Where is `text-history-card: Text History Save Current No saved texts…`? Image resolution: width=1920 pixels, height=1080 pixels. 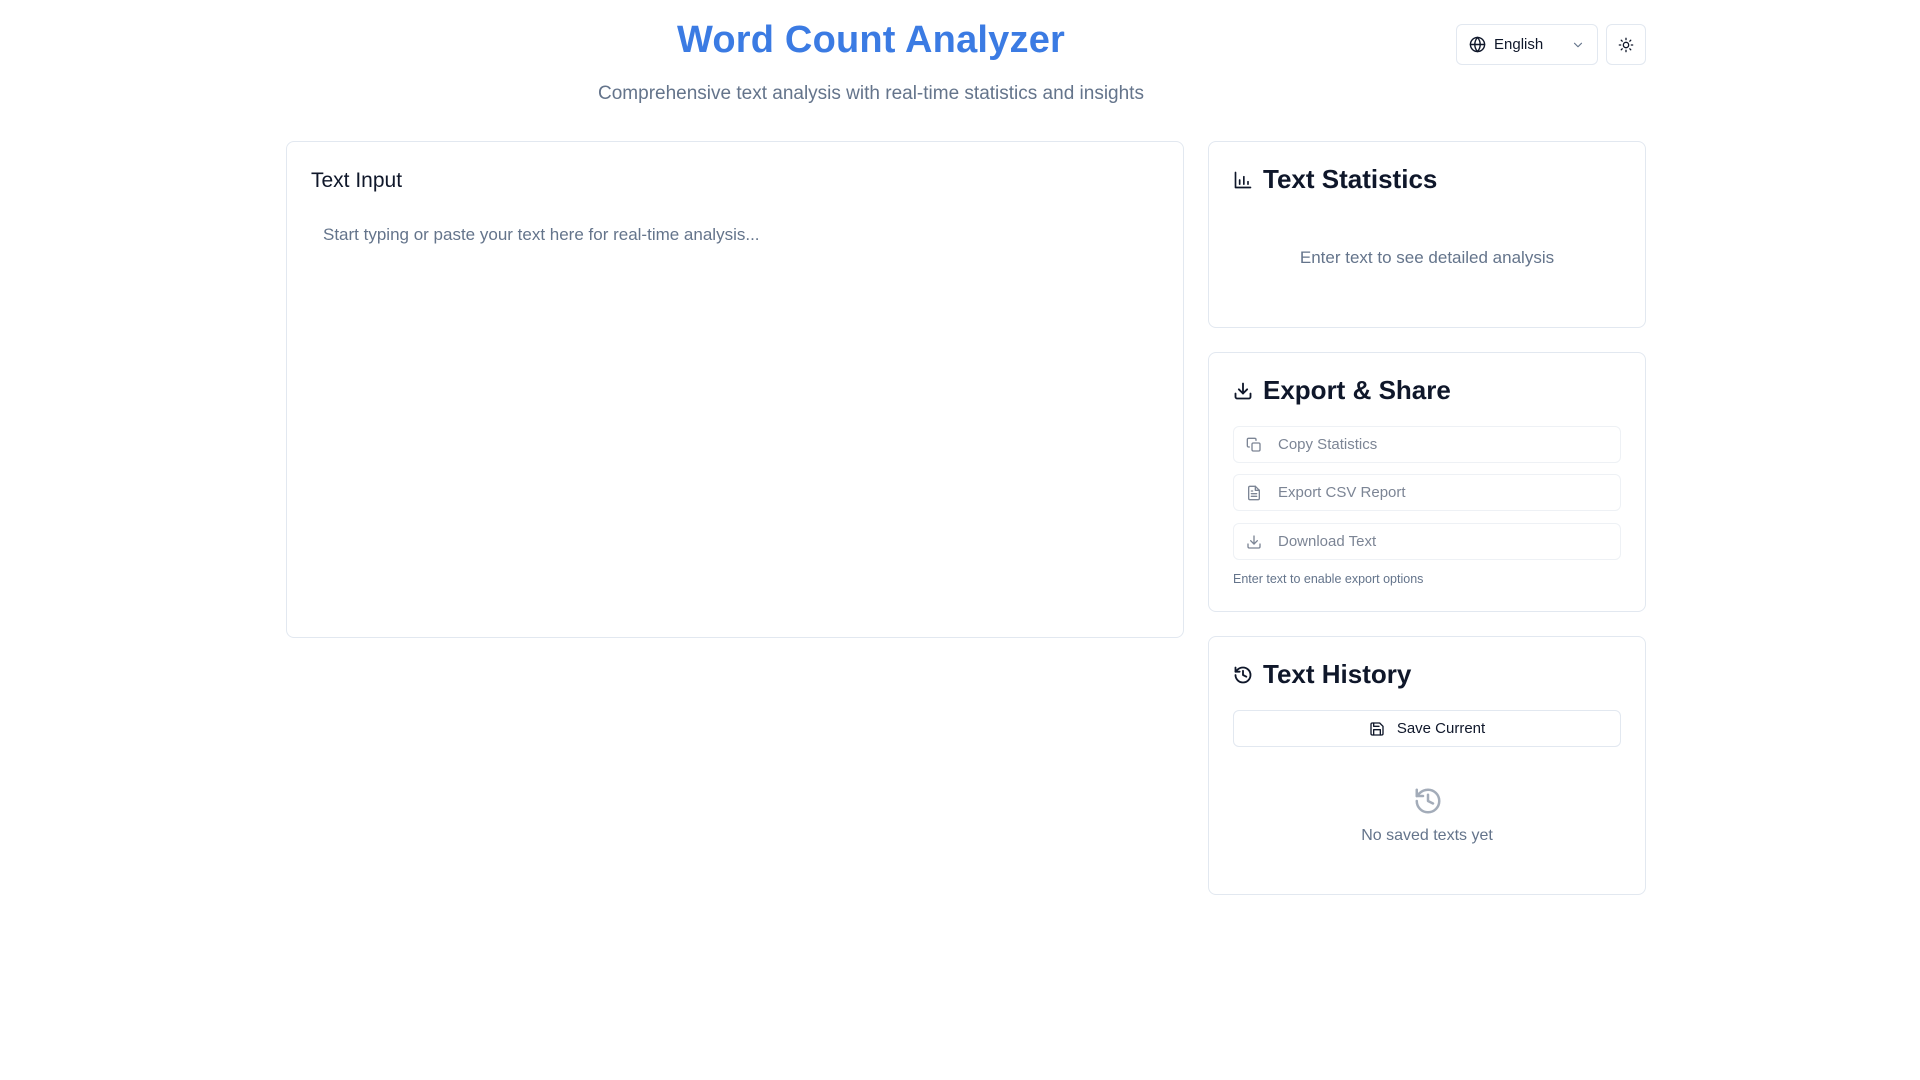
text-history-card: Text History Save Current No saved texts… is located at coordinates (1427, 765).